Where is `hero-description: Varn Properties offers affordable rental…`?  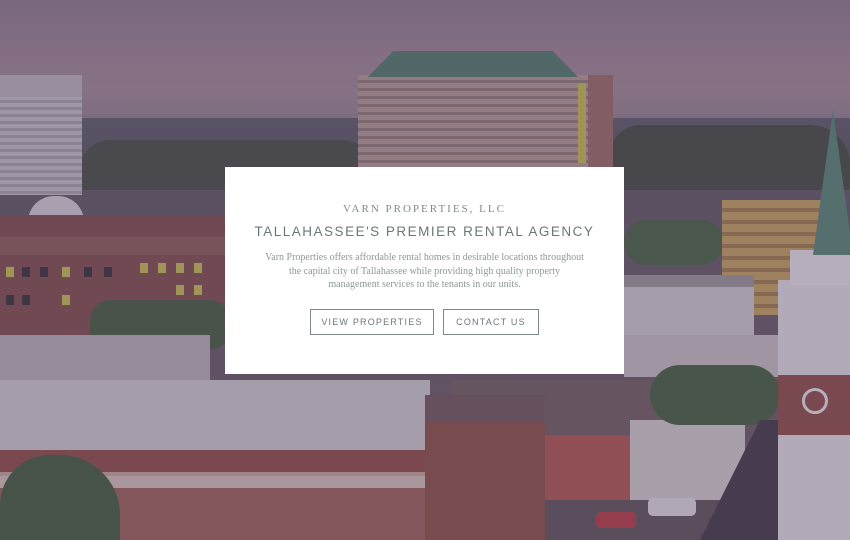 hero-description: Varn Properties offers affordable rental… is located at coordinates (424, 271).